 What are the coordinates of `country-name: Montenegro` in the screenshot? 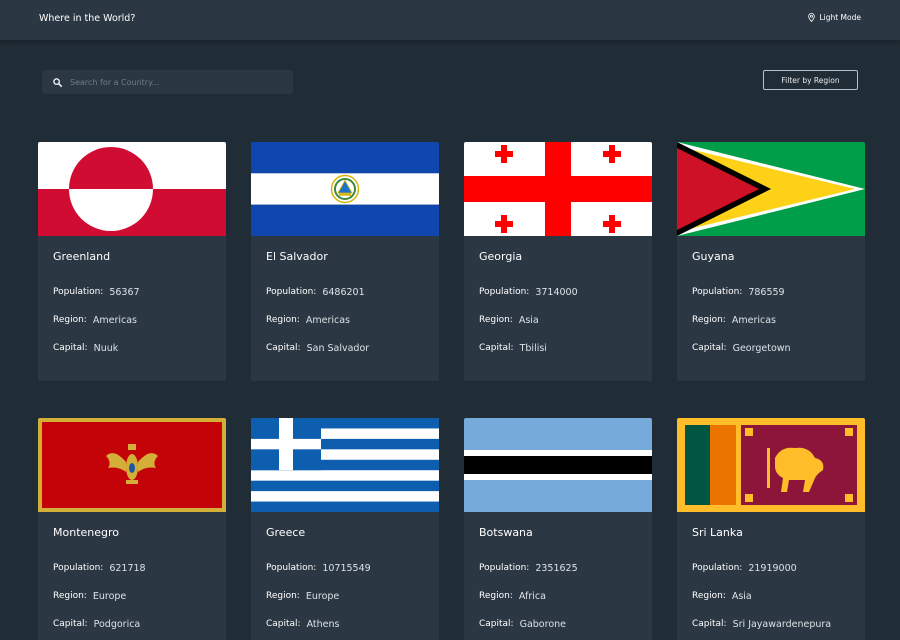 It's located at (86, 532).